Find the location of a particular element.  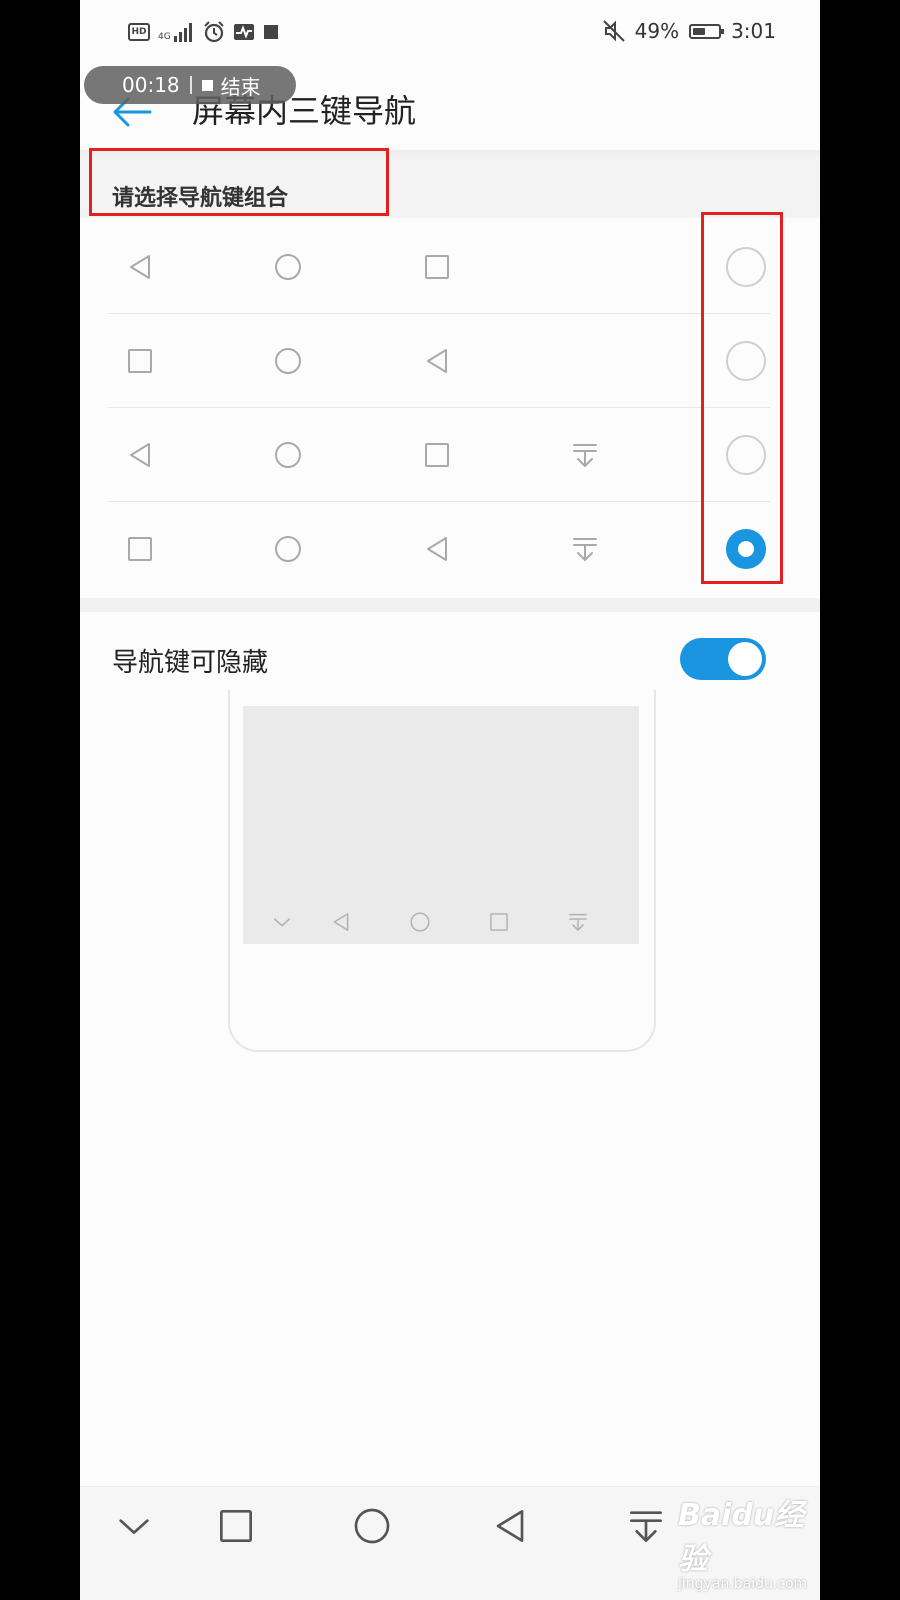

alarm-icon is located at coordinates (213, 32).